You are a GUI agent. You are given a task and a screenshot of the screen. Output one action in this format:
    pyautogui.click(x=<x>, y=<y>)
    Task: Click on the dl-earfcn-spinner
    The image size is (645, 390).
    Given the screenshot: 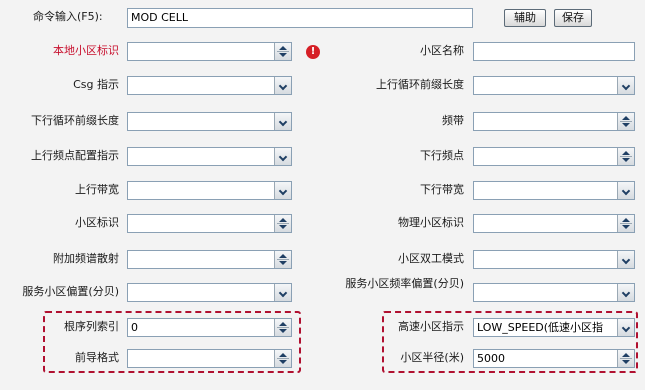 What is the action you would take?
    pyautogui.click(x=625, y=156)
    